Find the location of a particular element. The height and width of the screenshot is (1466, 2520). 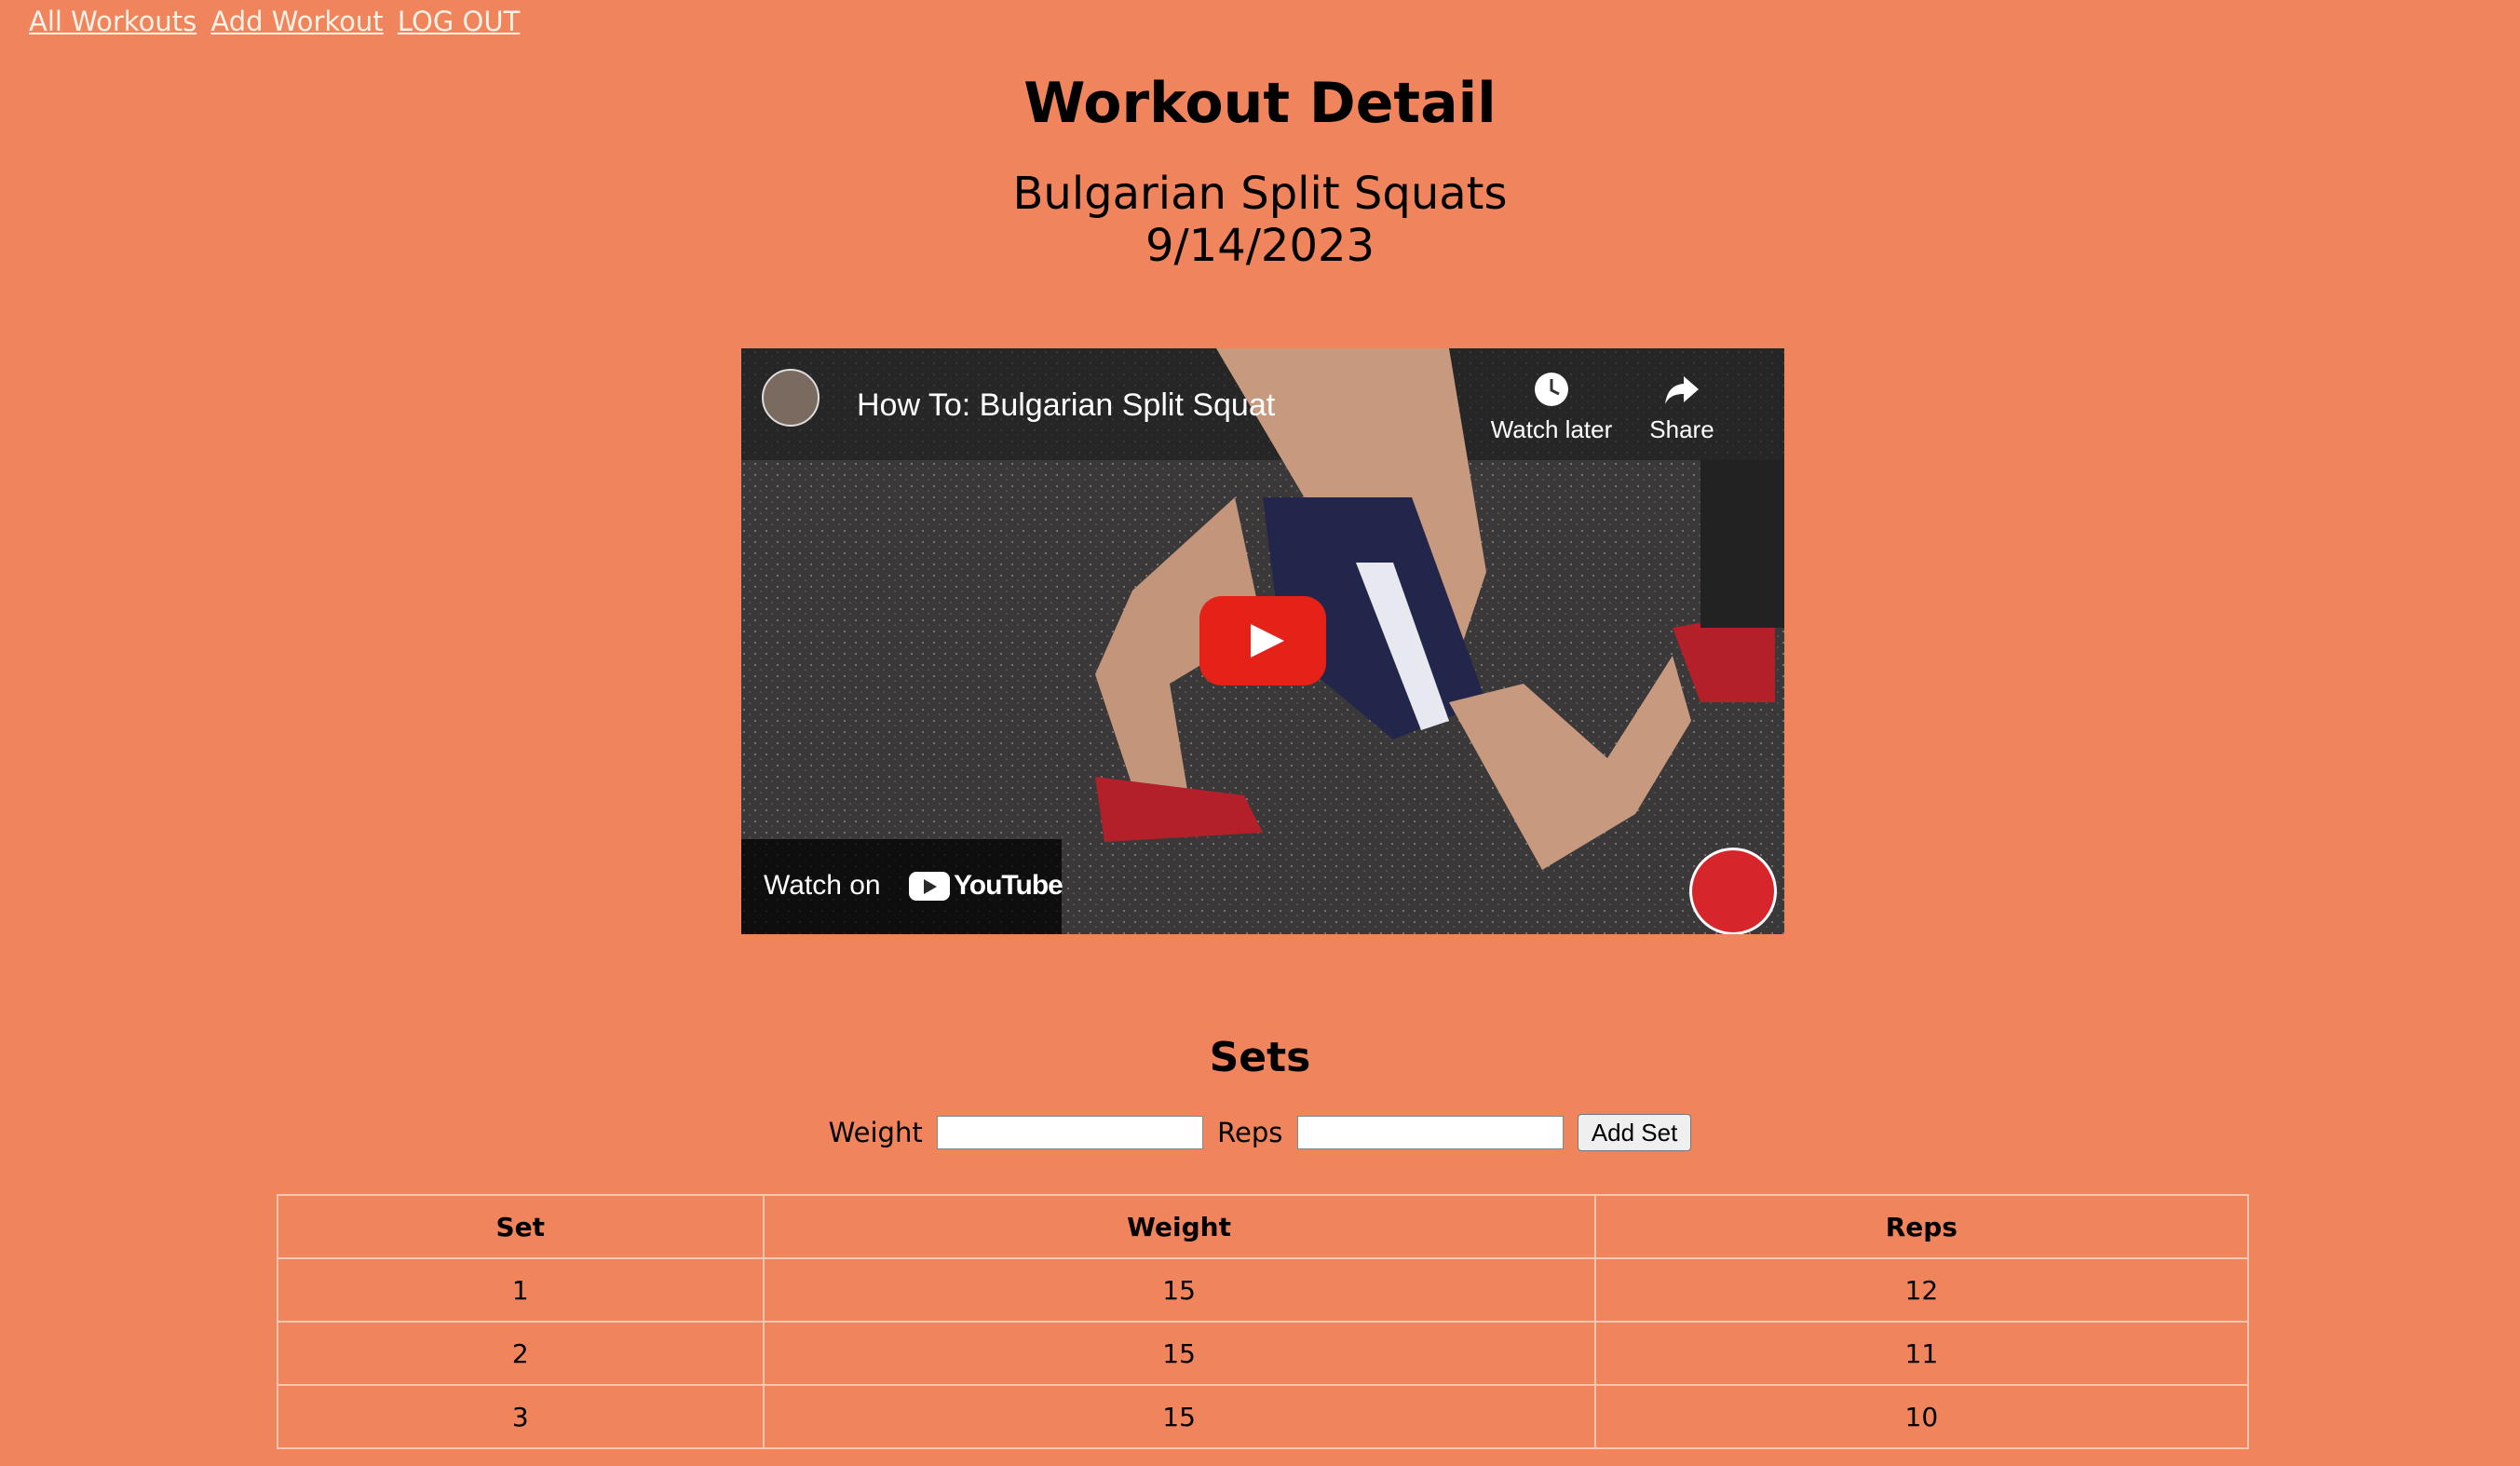

workout-date: 9/14/2023 is located at coordinates (1260, 246).